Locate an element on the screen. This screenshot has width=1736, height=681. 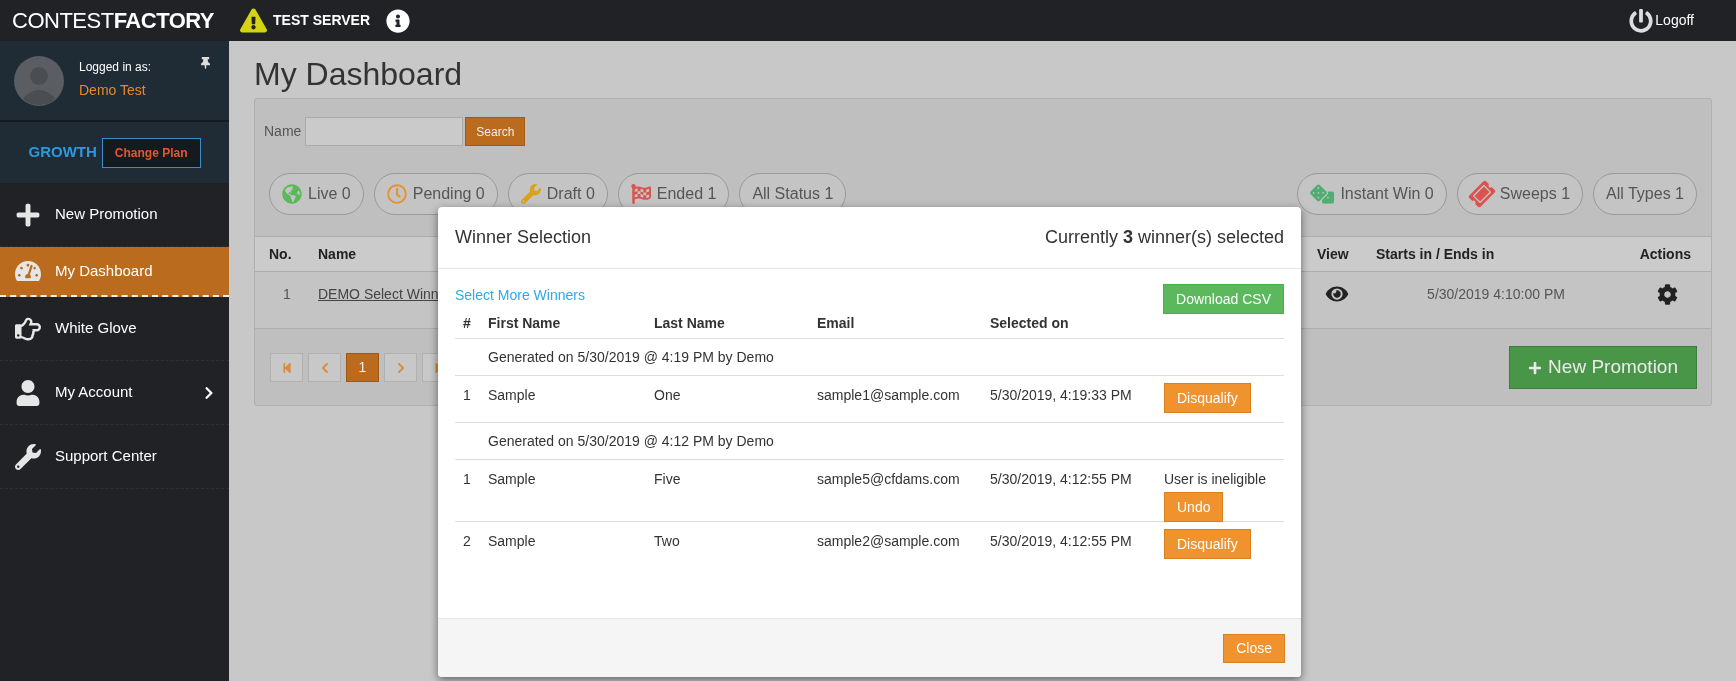
plan-name: GROWTH is located at coordinates (62, 152).